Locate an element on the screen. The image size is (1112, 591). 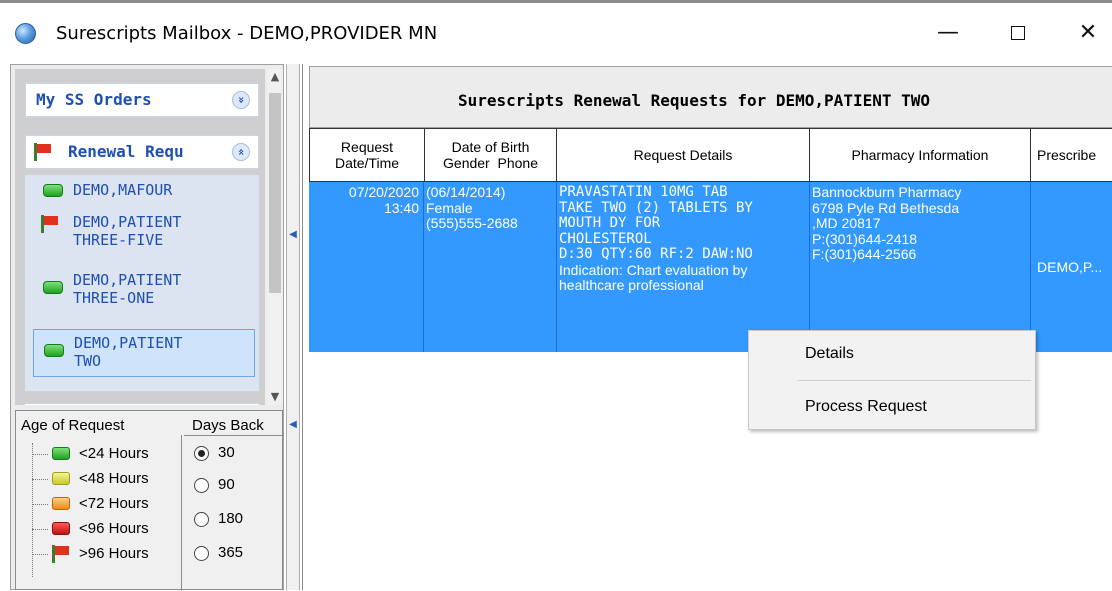
column-header-prescriber: Prescribe is located at coordinates (1071, 155).